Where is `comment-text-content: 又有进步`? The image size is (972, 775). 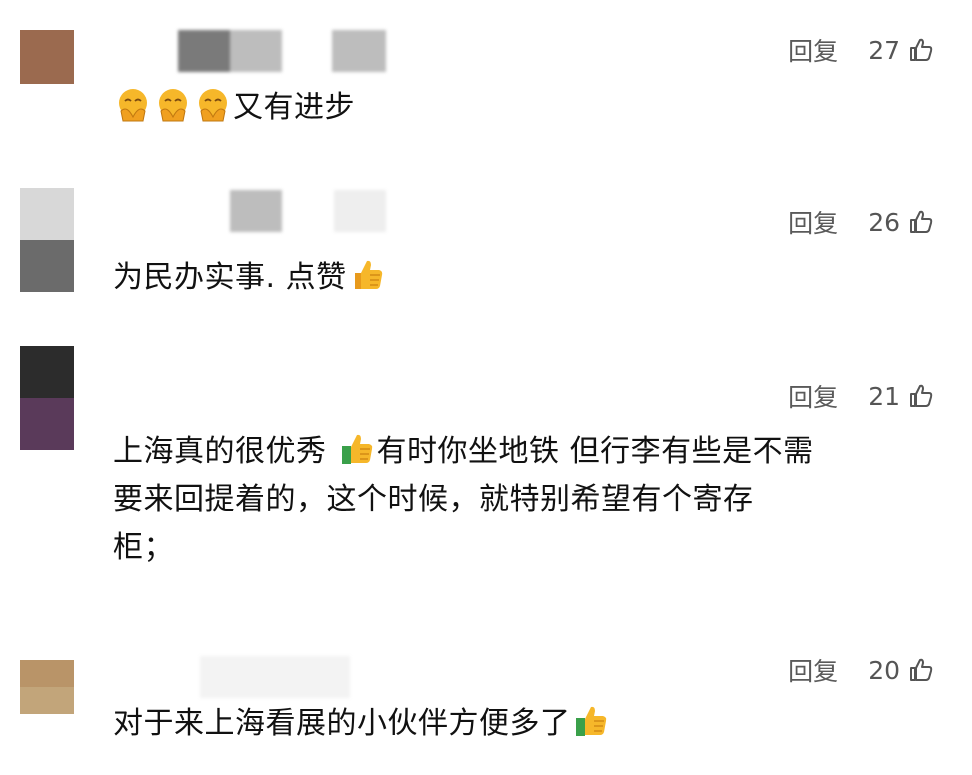 comment-text-content: 又有进步 is located at coordinates (294, 107).